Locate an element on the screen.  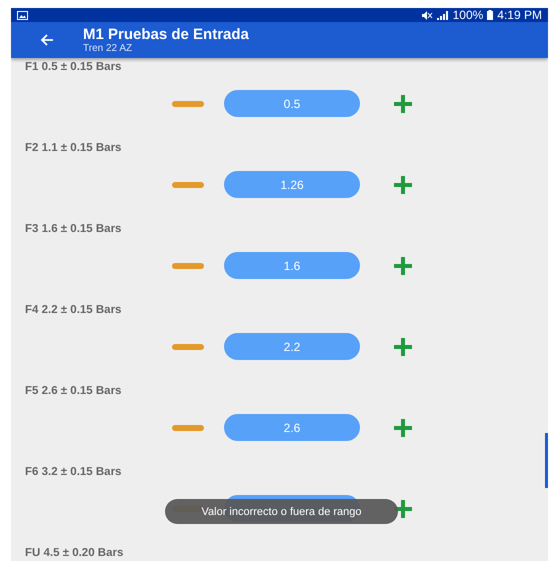
battery-percent: 100% is located at coordinates (468, 15).